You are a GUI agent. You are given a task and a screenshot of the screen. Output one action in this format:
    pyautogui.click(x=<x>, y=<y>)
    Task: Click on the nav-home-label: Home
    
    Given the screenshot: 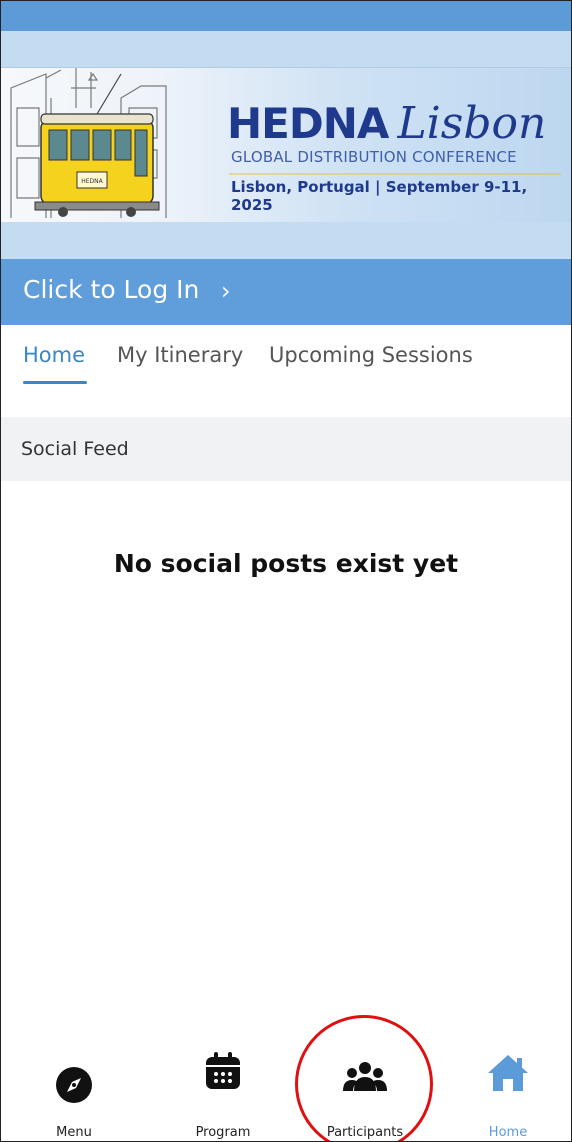 What is the action you would take?
    pyautogui.click(x=508, y=1132)
    